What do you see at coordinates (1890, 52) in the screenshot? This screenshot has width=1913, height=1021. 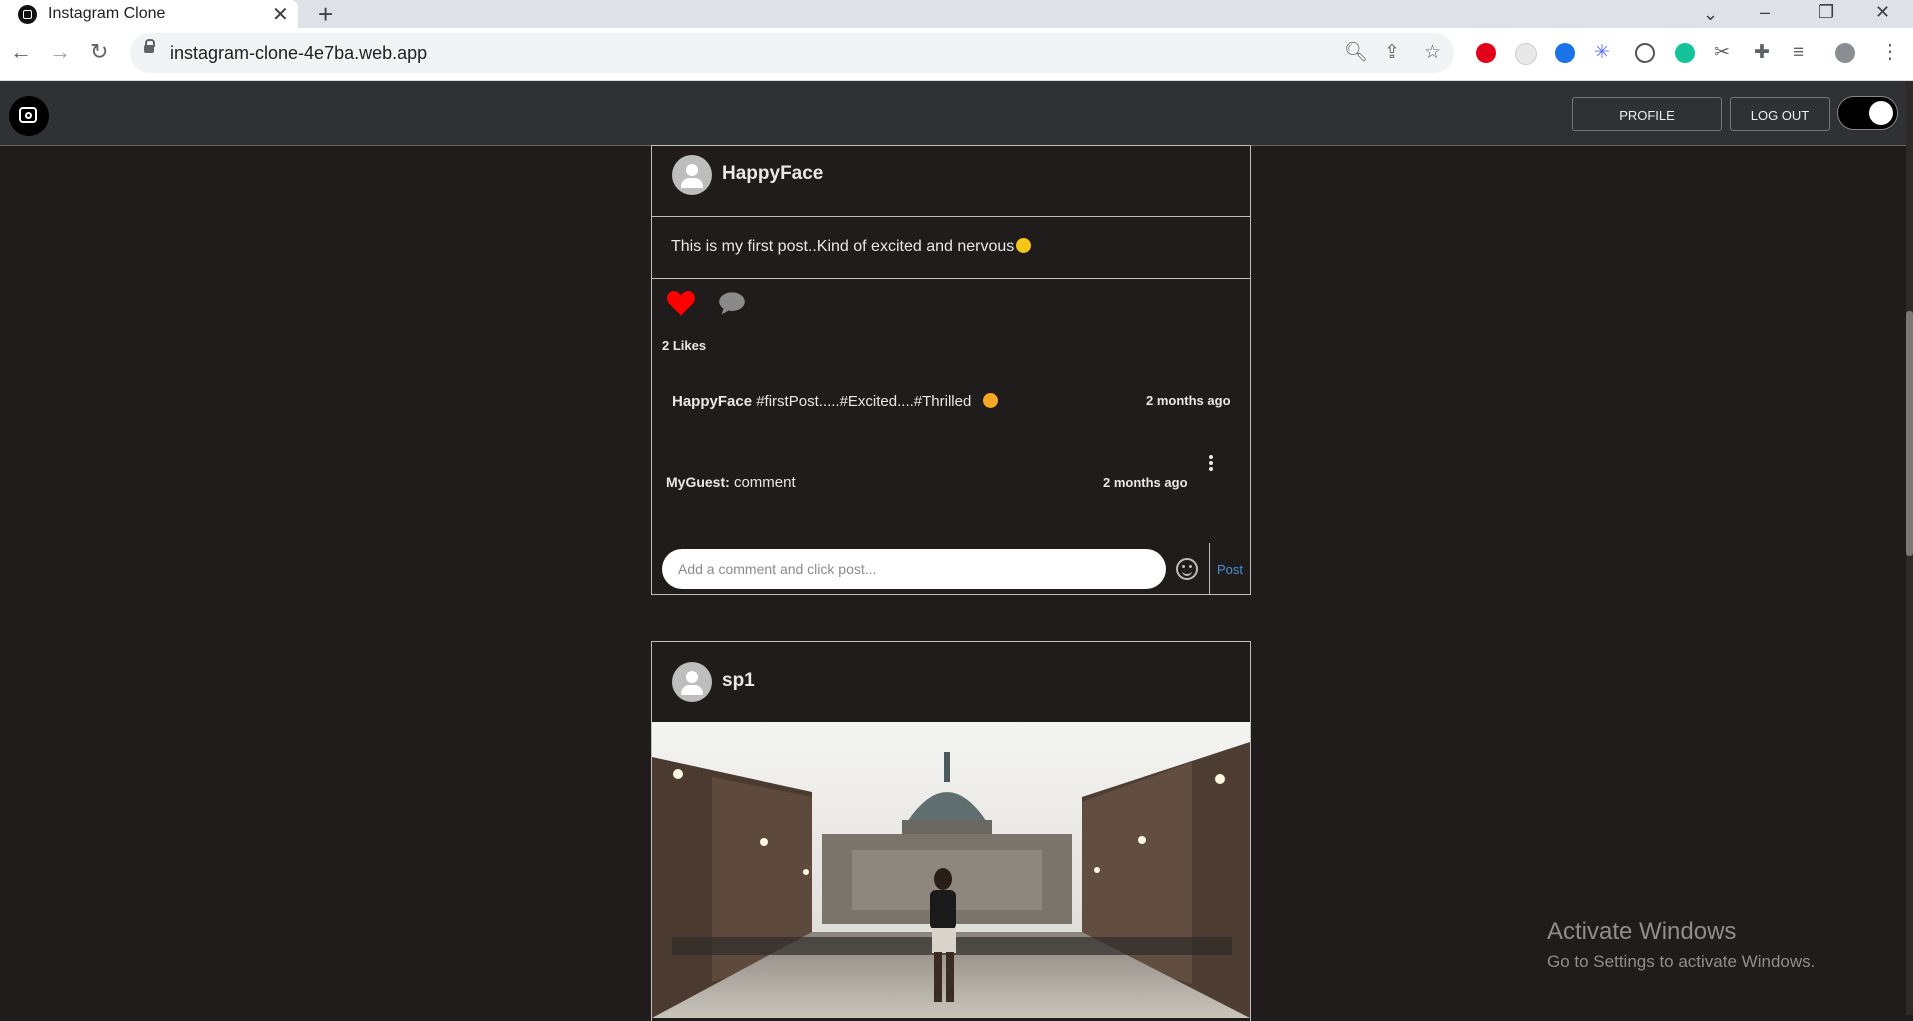 I see `browser-menu-icon: ⋮` at bounding box center [1890, 52].